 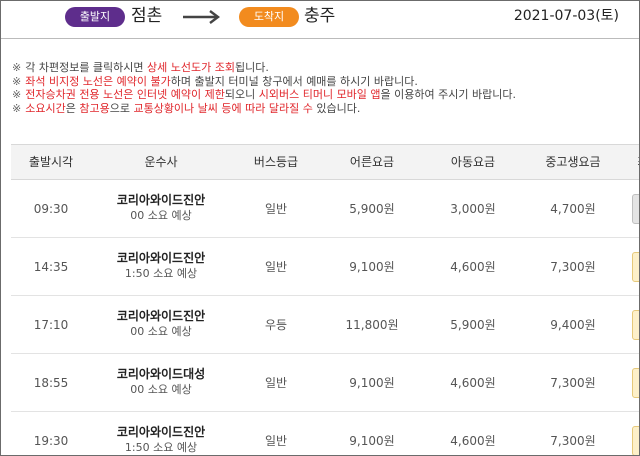 What do you see at coordinates (631, 163) in the screenshot?
I see `header-seat: 좌` at bounding box center [631, 163].